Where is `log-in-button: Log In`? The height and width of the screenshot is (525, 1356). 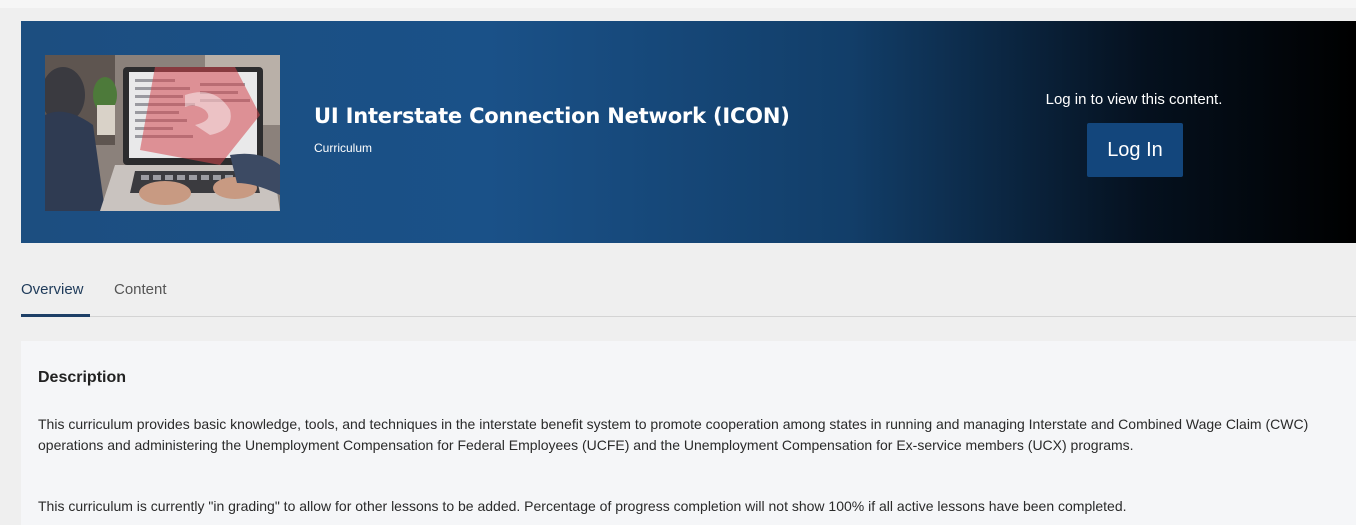
log-in-button: Log In is located at coordinates (1135, 150).